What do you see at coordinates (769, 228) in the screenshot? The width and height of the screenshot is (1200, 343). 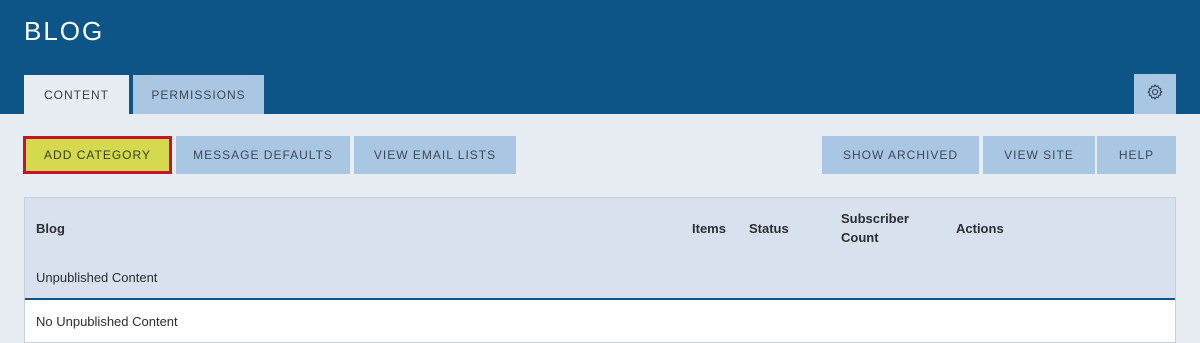 I see `column-header-status: Status` at bounding box center [769, 228].